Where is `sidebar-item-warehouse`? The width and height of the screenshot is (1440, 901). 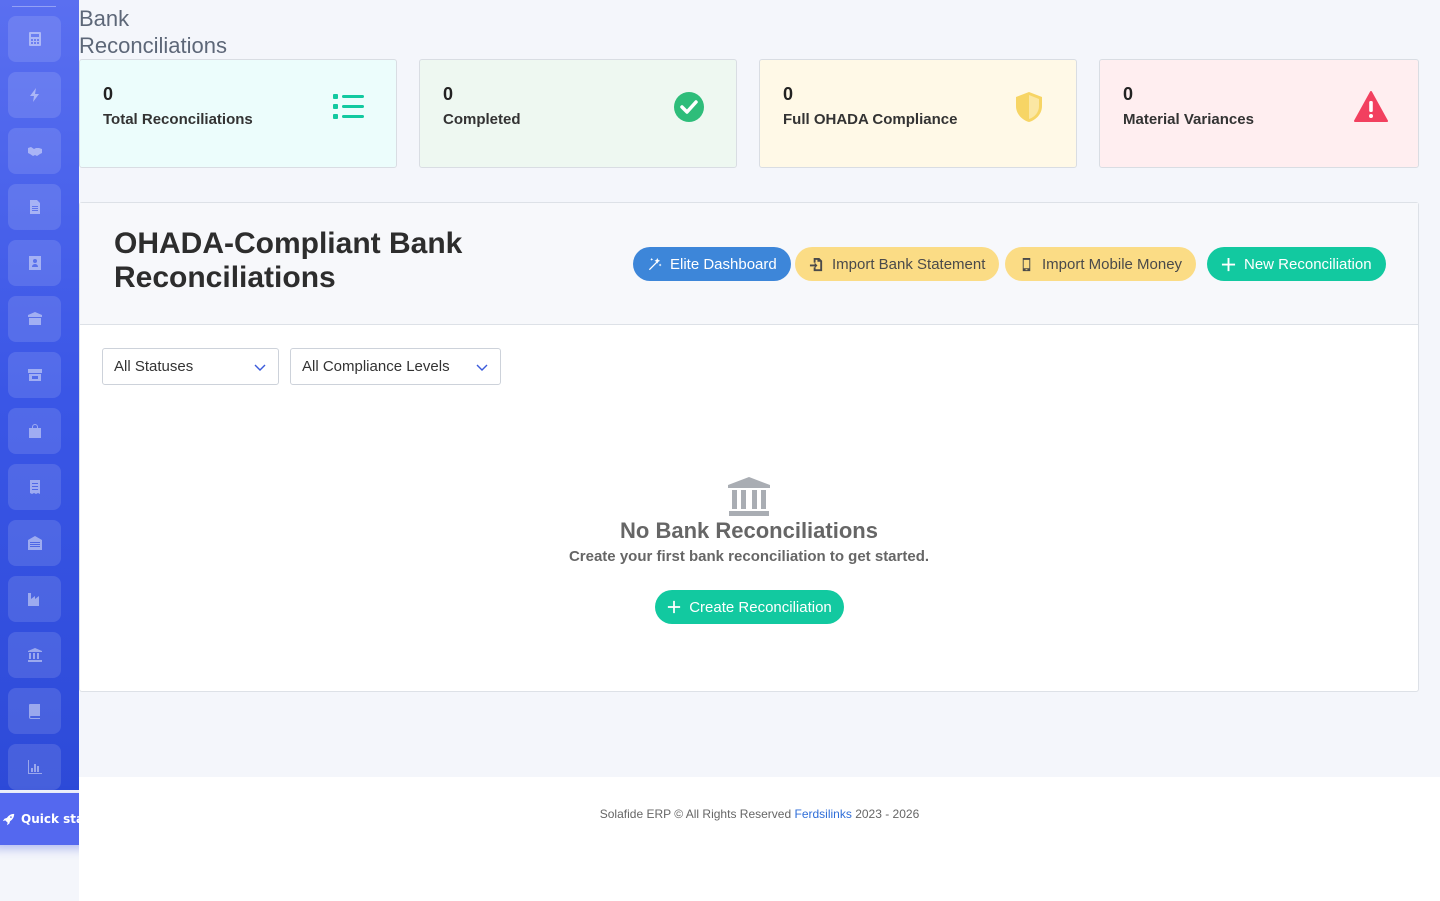 sidebar-item-warehouse is located at coordinates (34, 543).